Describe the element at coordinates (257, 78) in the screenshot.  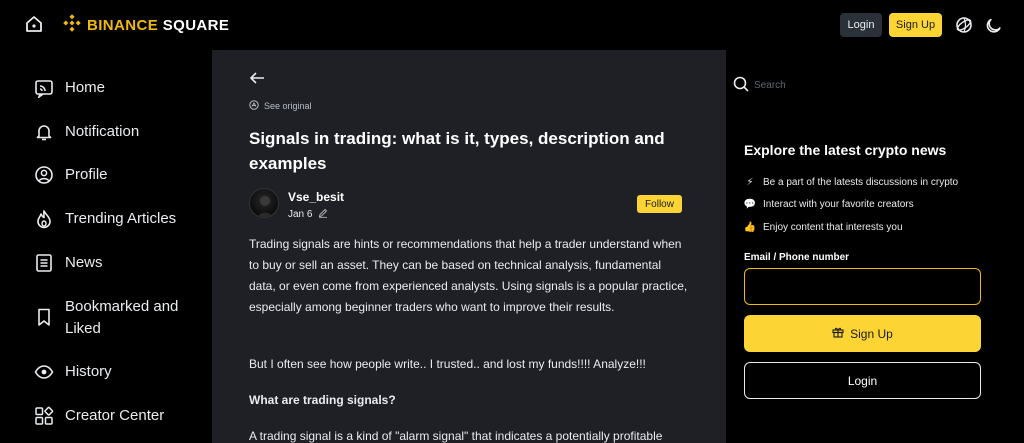
I see `back-arrow-icon` at that location.